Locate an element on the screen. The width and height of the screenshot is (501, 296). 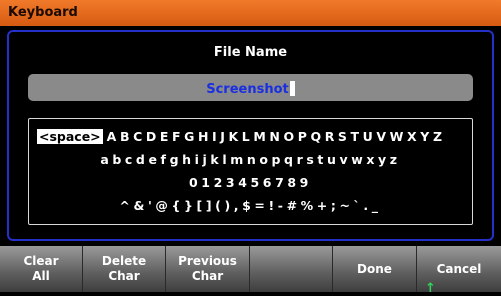
previous-char-button: Previous Char is located at coordinates (208, 269).